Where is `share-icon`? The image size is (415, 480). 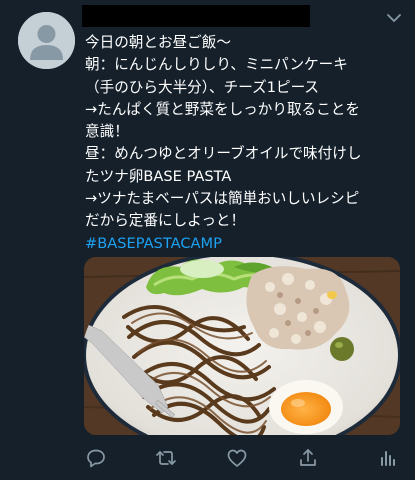
share-icon is located at coordinates (308, 458).